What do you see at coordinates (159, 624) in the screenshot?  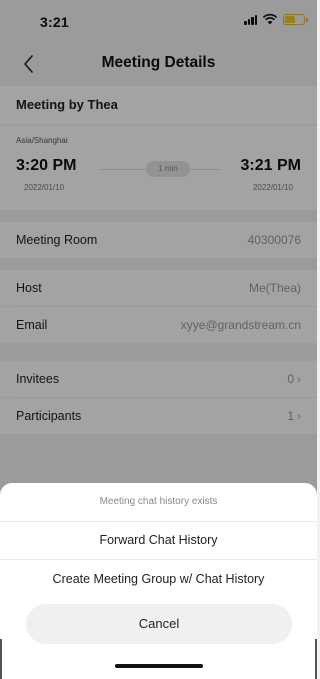 I see `cancel-button: Cancel` at bounding box center [159, 624].